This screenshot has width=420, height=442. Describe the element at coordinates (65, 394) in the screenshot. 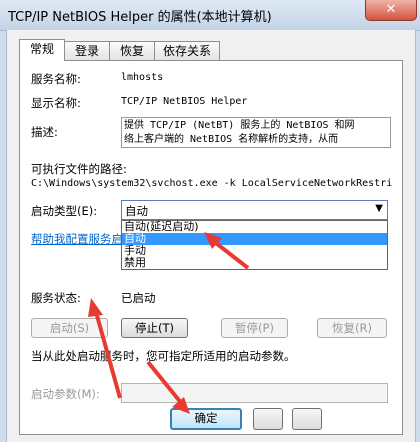

I see `startup-params-label: 启动参数(M):` at that location.